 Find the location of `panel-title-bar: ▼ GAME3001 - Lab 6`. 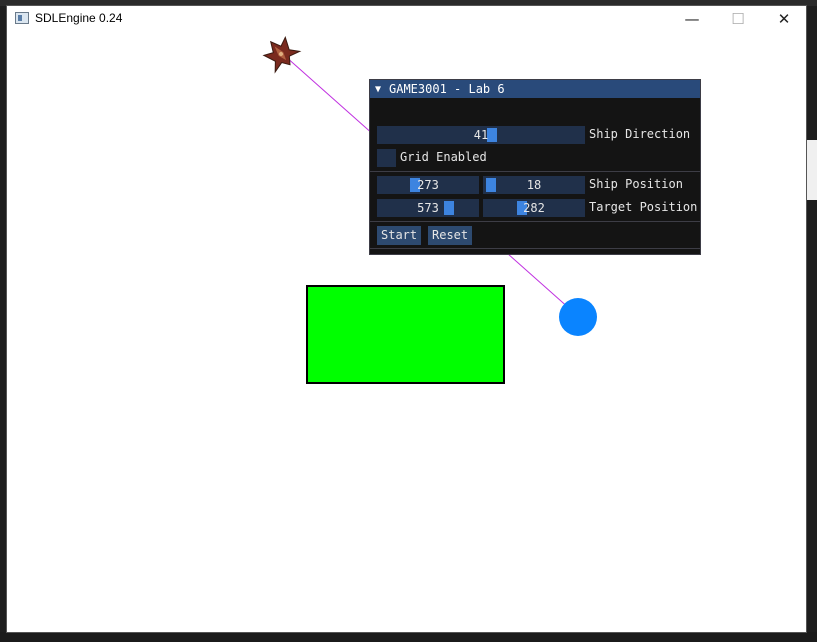

panel-title-bar: ▼ GAME3001 - Lab 6 is located at coordinates (535, 89).